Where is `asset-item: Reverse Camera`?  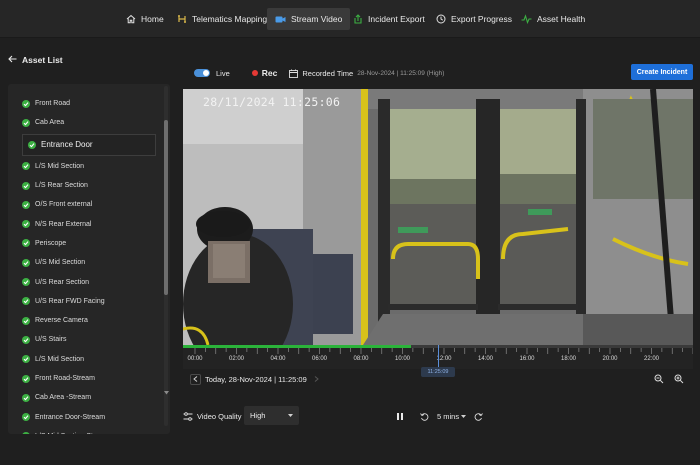
asset-item: Reverse Camera is located at coordinates (85, 320).